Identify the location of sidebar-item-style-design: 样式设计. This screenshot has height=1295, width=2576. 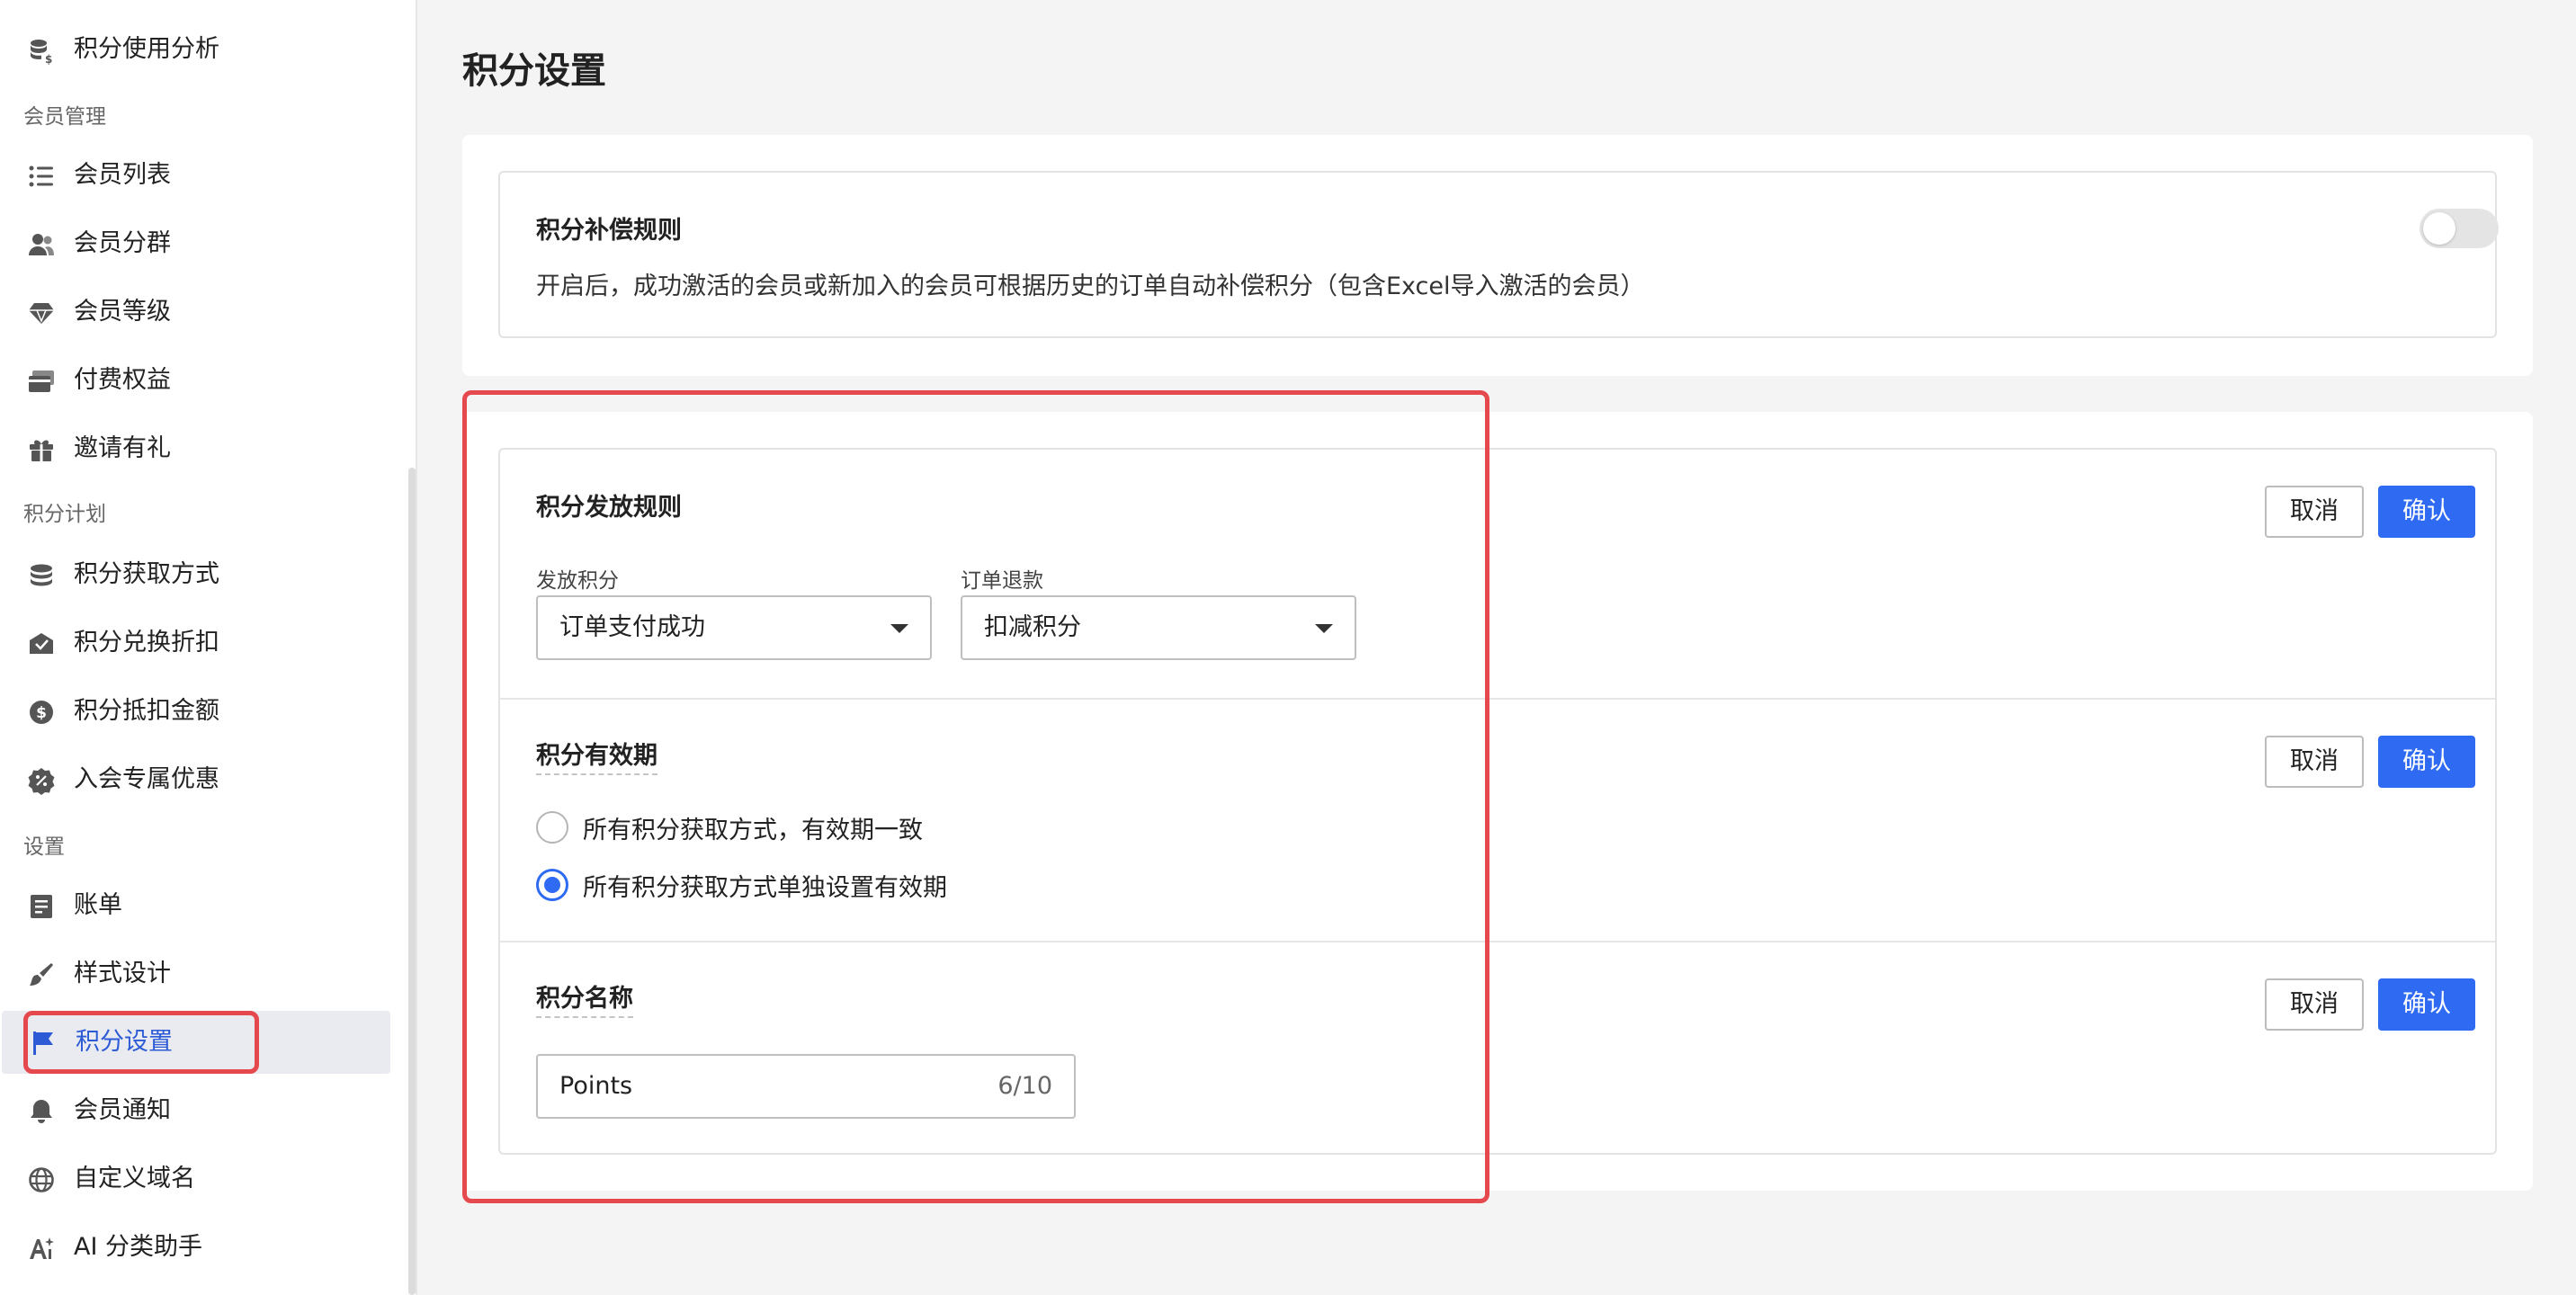
(194, 973).